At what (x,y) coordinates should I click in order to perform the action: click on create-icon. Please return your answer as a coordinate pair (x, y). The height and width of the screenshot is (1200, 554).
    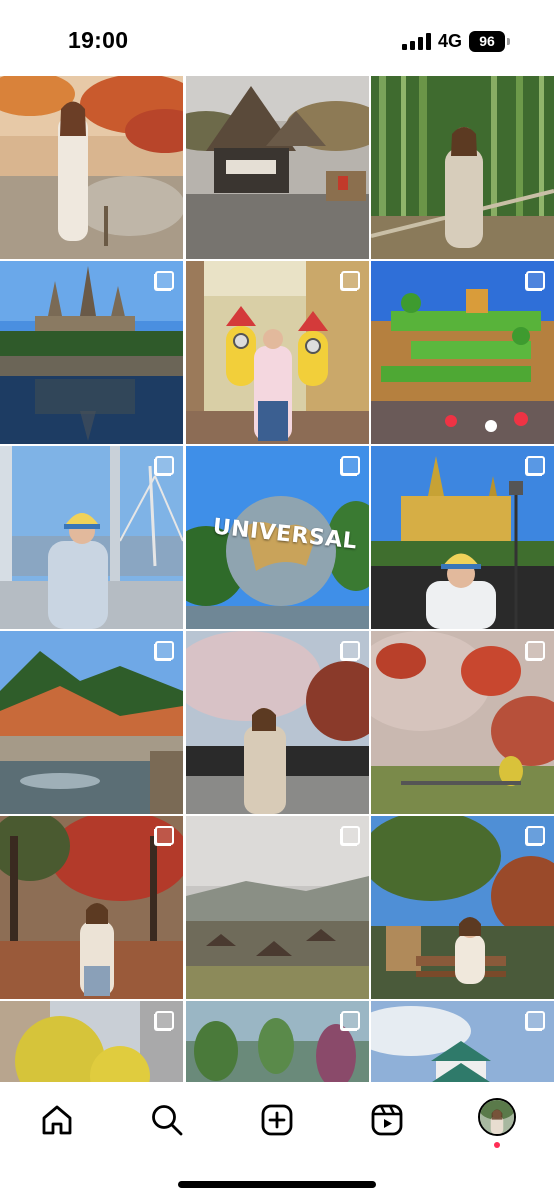
    Looking at the image, I should click on (277, 1120).